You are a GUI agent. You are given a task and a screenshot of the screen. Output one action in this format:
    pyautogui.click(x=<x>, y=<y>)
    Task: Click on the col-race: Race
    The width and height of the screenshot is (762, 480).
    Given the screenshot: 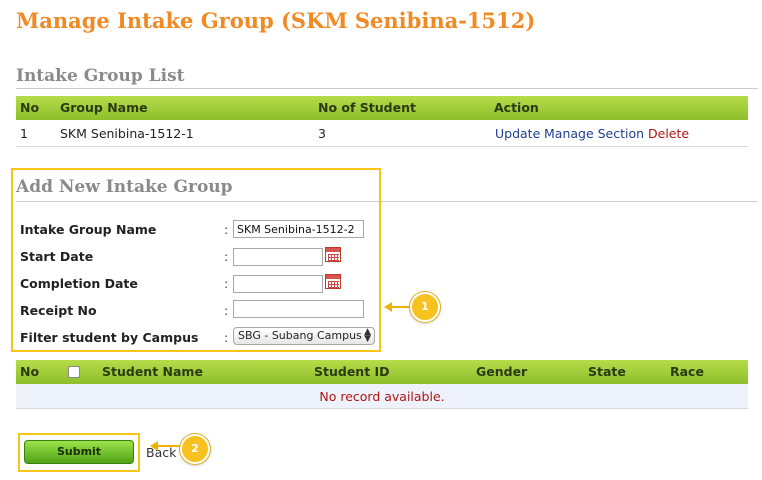 What is the action you would take?
    pyautogui.click(x=687, y=371)
    